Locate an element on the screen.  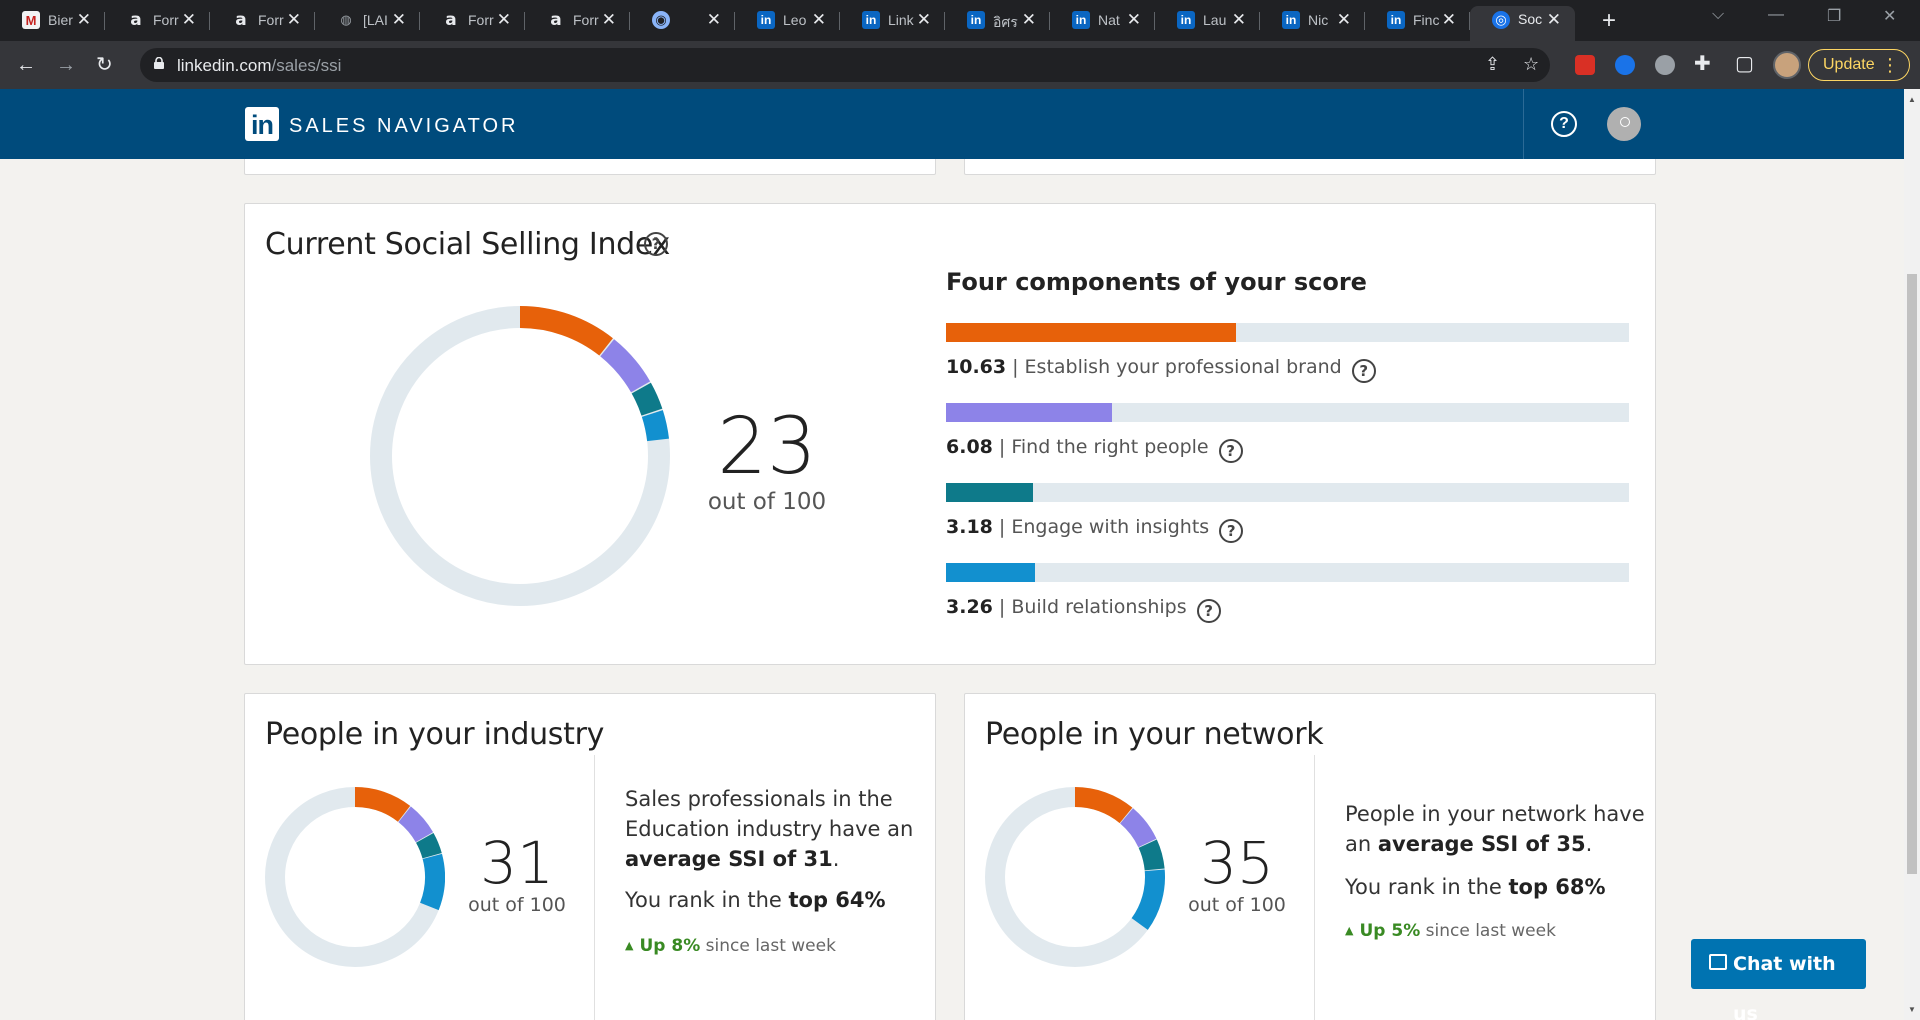
engage-insights-bar-fill is located at coordinates (989, 492).